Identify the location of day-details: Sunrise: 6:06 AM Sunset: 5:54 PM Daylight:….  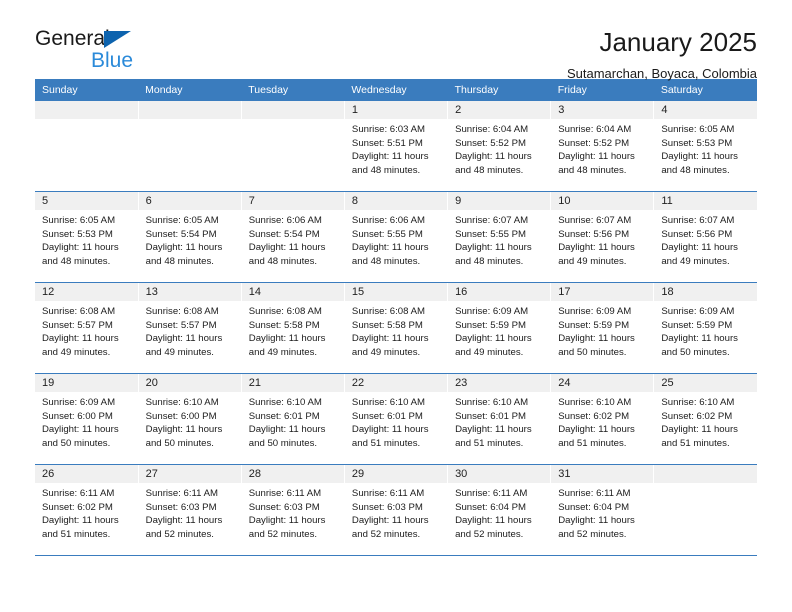
(293, 239).